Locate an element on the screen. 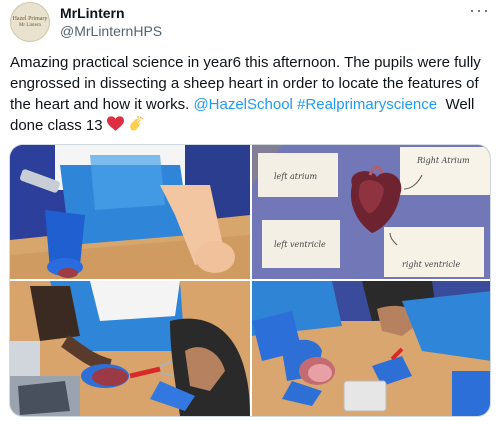 The image size is (500, 424). hashtag-link: #Realprimaryscience is located at coordinates (367, 104).